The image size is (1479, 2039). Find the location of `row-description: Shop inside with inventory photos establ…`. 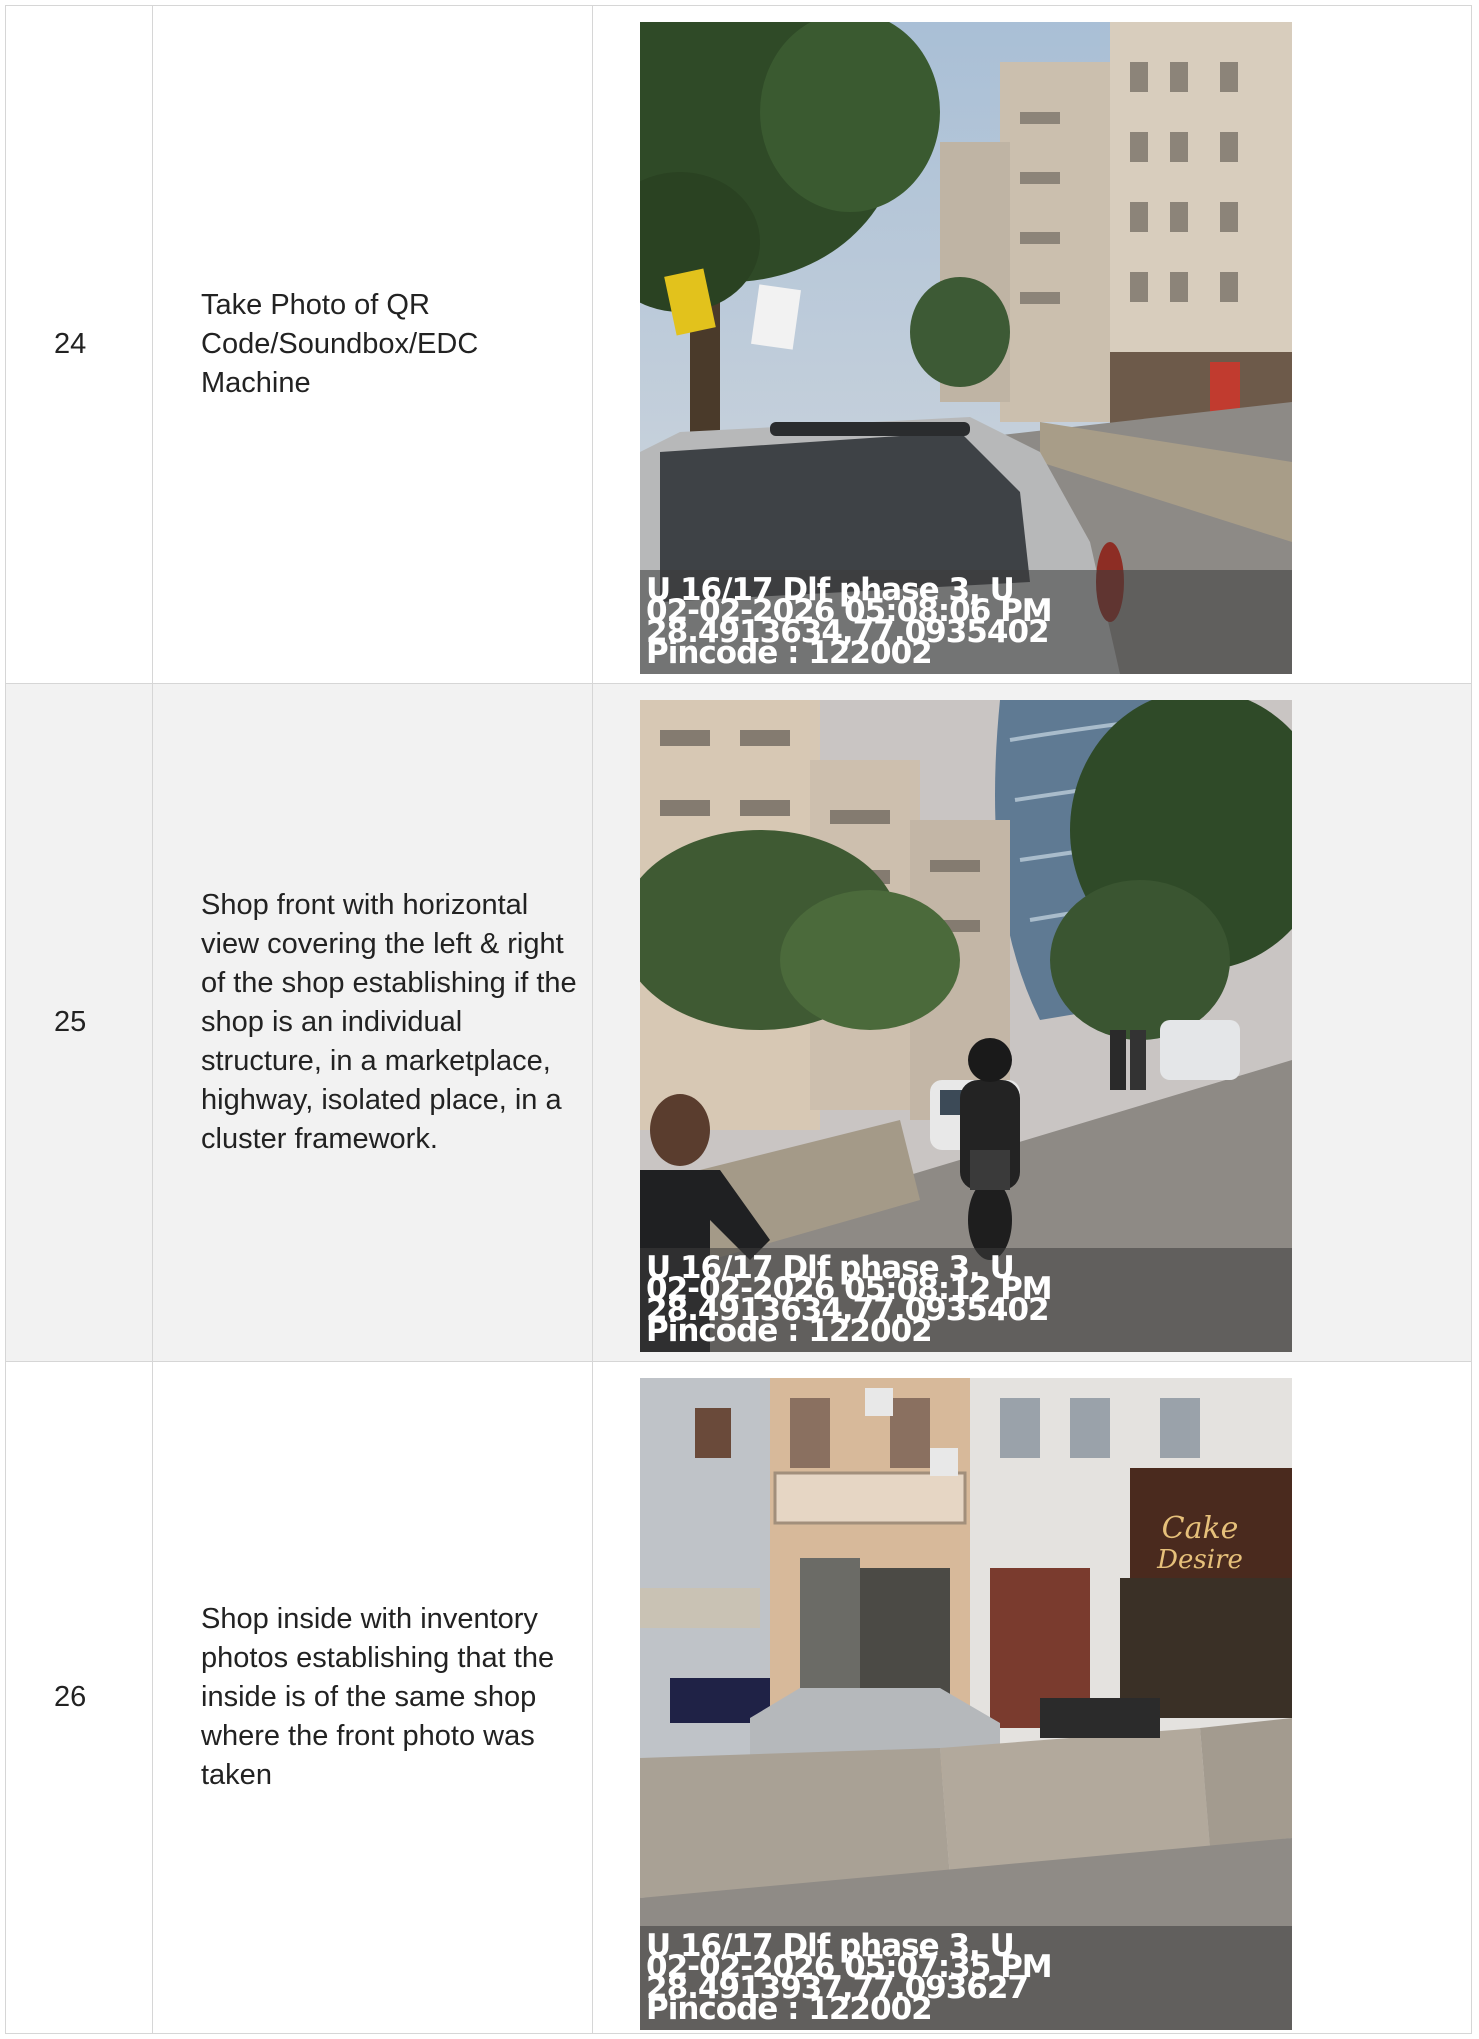

row-description: Shop inside with inventory photos establ… is located at coordinates (372, 1697).